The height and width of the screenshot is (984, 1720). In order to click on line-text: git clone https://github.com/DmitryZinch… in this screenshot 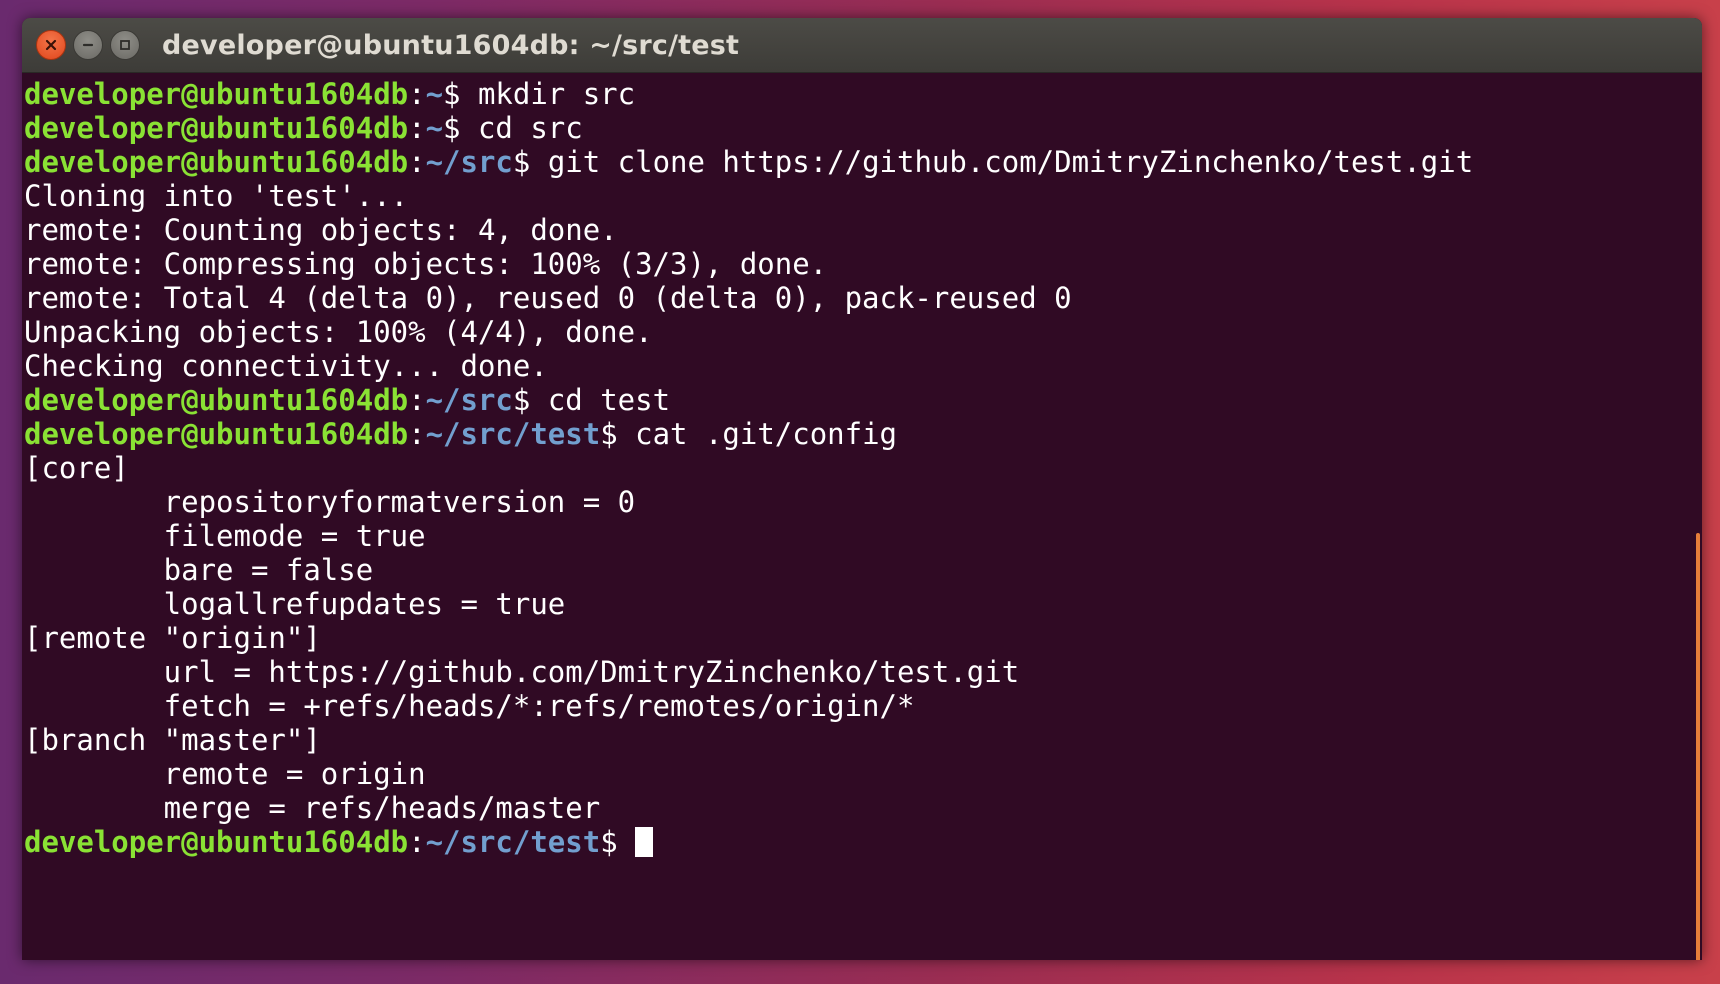, I will do `click(1010, 162)`.